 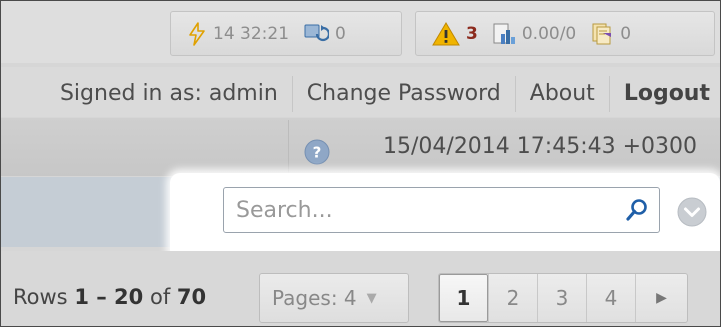 I want to click on dropdown-arrow-icon: ▼, so click(x=371, y=298).